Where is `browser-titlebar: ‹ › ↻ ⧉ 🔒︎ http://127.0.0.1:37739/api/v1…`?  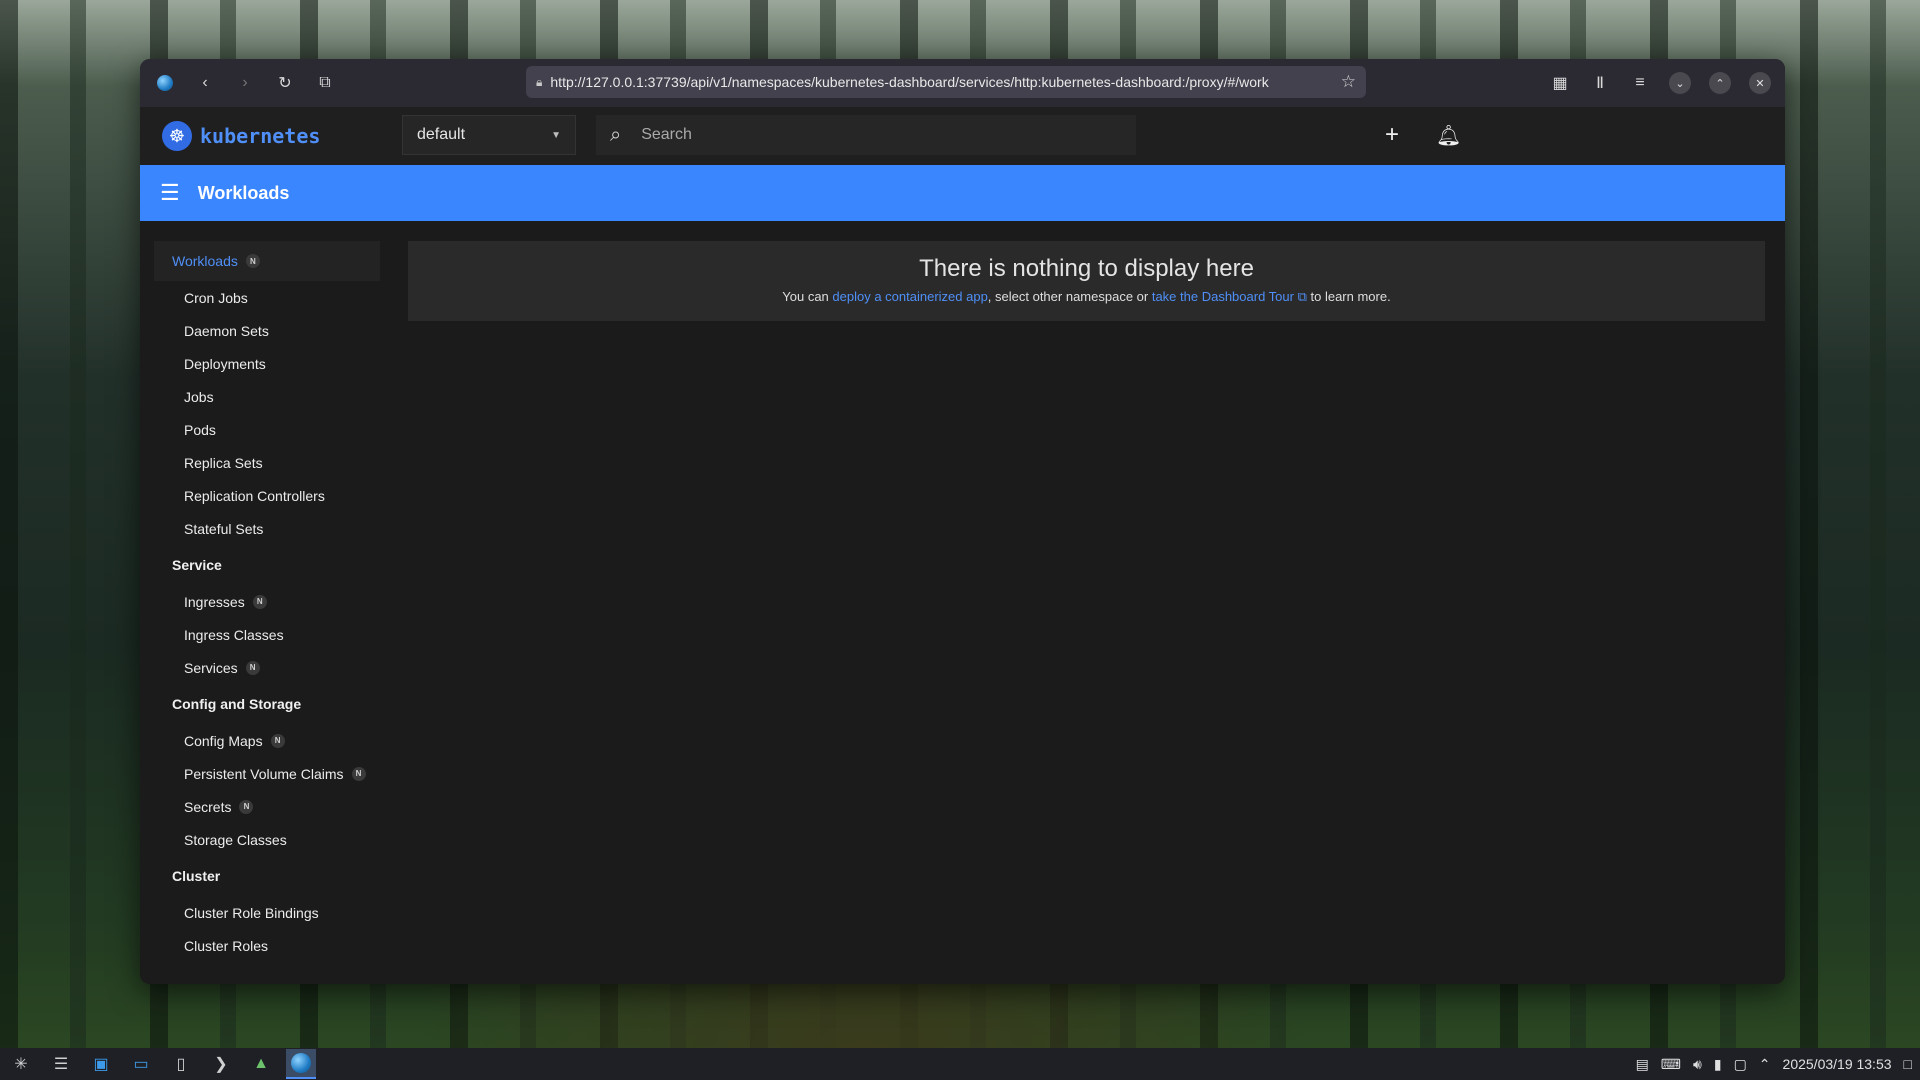 browser-titlebar: ‹ › ↻ ⧉ 🔒︎ http://127.0.0.1:37739/api/v1… is located at coordinates (962, 83).